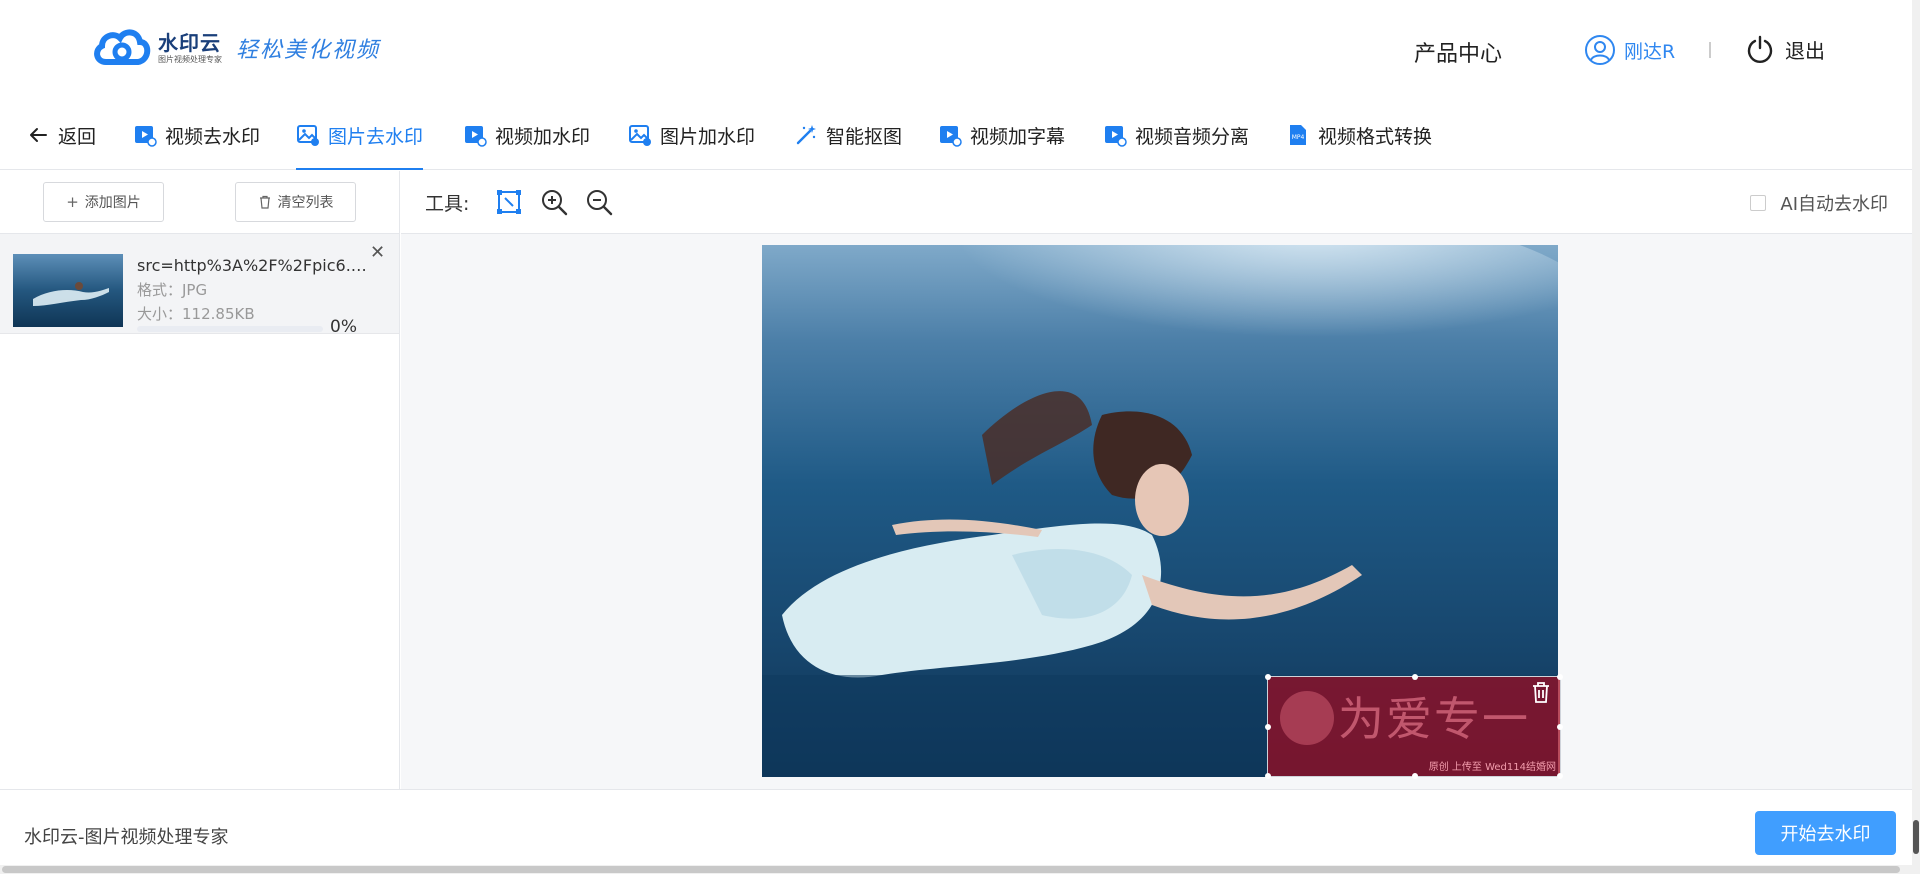  What do you see at coordinates (1600, 50) in the screenshot?
I see `user-avatar-icon` at bounding box center [1600, 50].